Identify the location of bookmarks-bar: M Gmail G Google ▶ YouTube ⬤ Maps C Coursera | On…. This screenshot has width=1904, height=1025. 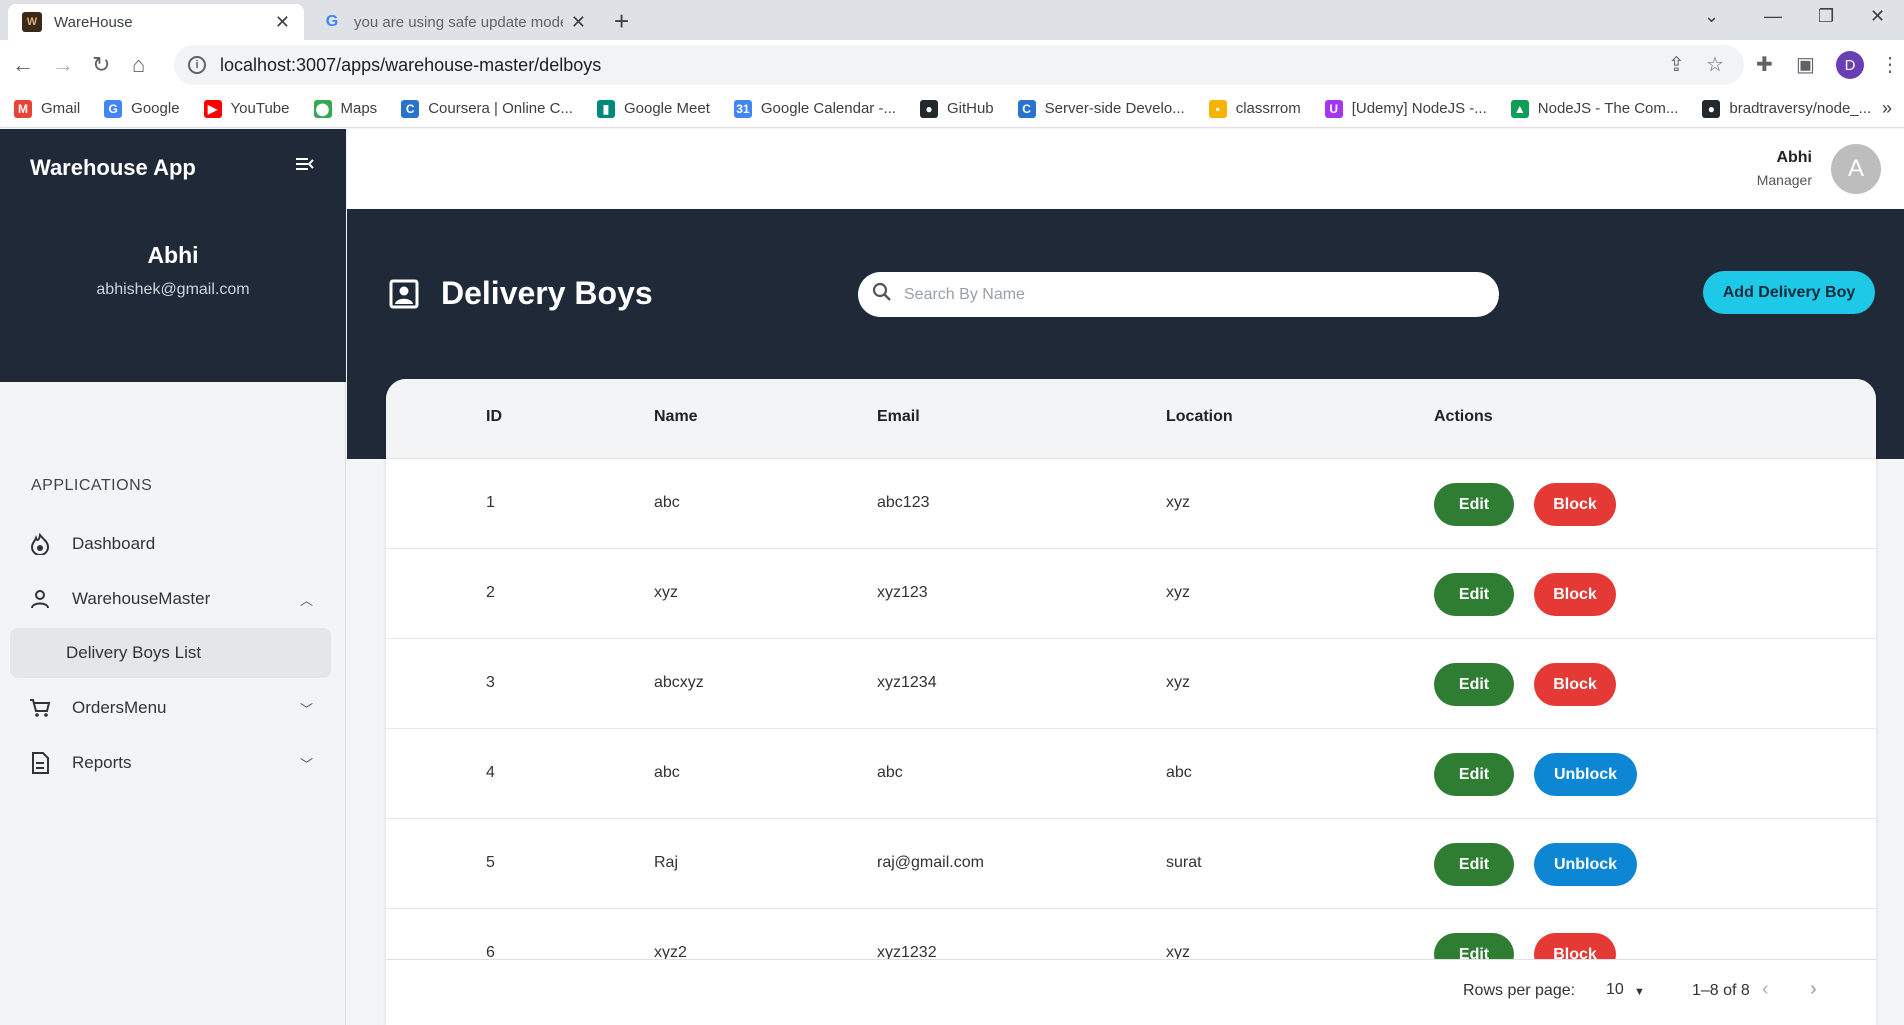
(952, 109).